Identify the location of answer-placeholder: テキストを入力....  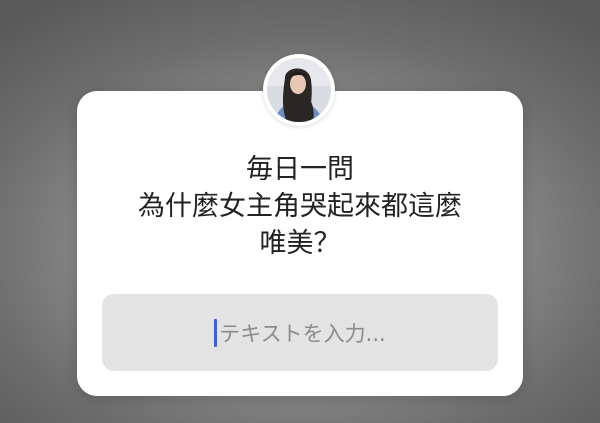
(302, 333).